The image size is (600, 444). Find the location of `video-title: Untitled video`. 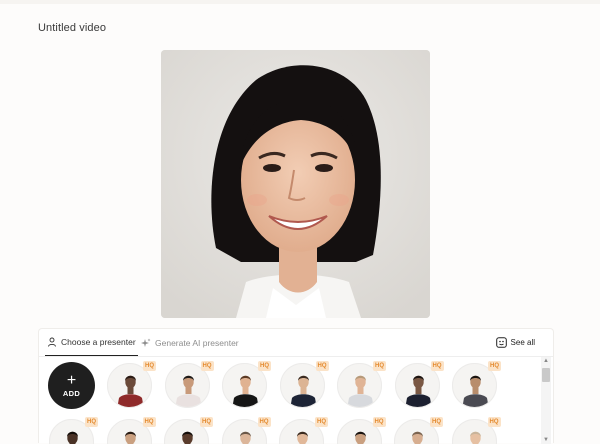

video-title: Untitled video is located at coordinates (72, 28).